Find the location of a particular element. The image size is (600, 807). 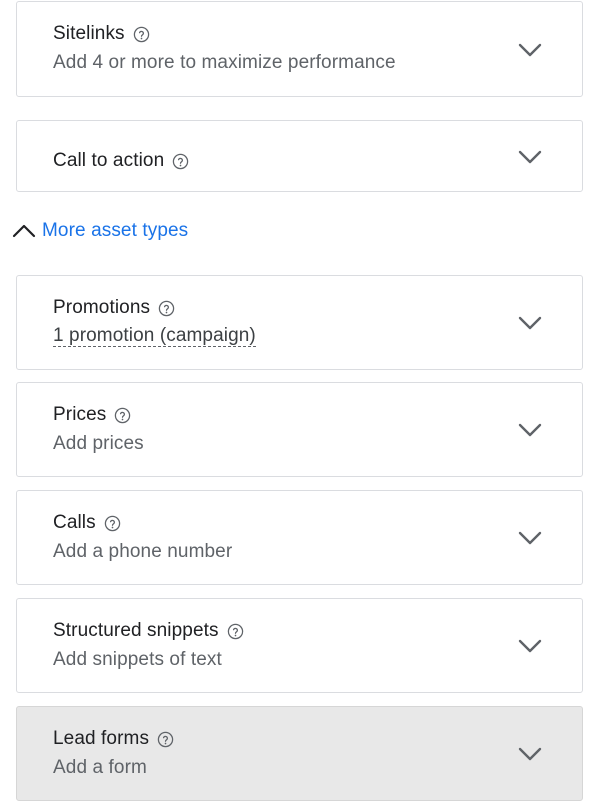

lead-forms-section: Lead forms Add a form is located at coordinates (299, 753).